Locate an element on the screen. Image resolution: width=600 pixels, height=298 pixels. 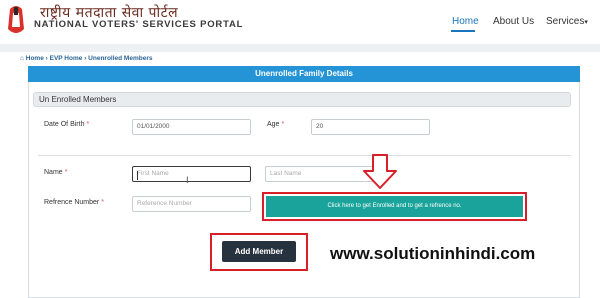
watermark-text: www.solutioninhindi.com is located at coordinates (433, 253).